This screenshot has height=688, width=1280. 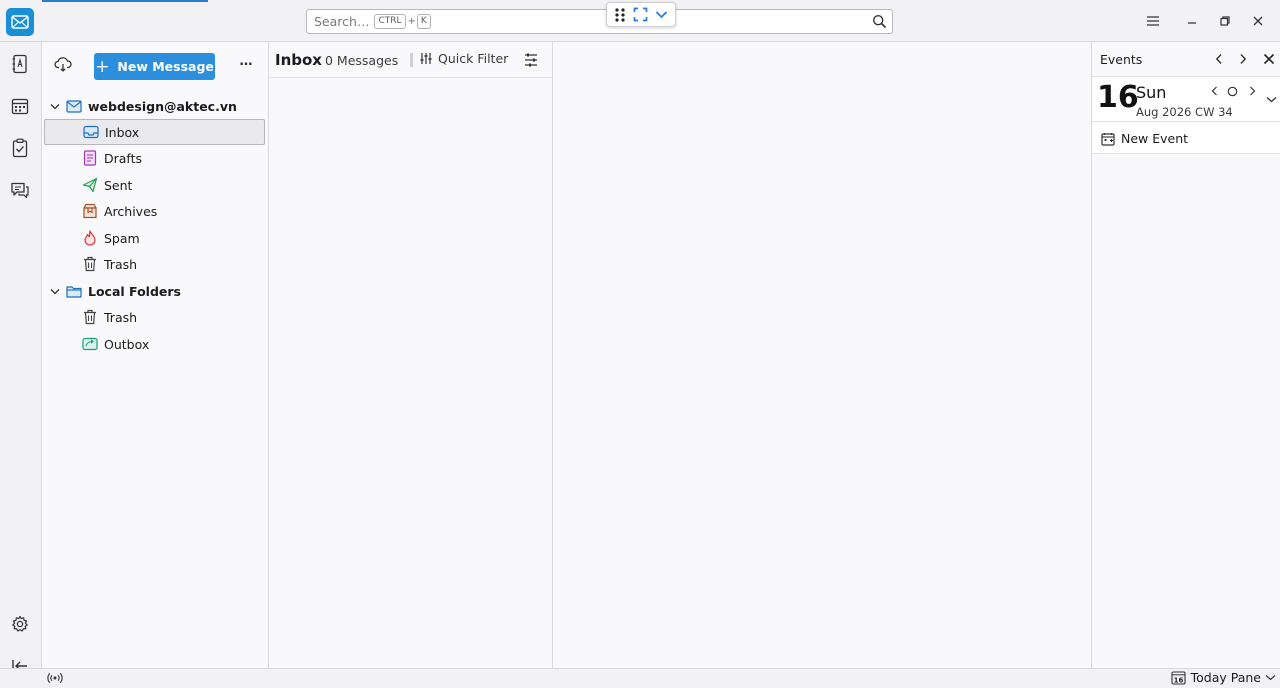 What do you see at coordinates (390, 21) in the screenshot?
I see `shortcut-key-ctrl: CTRL` at bounding box center [390, 21].